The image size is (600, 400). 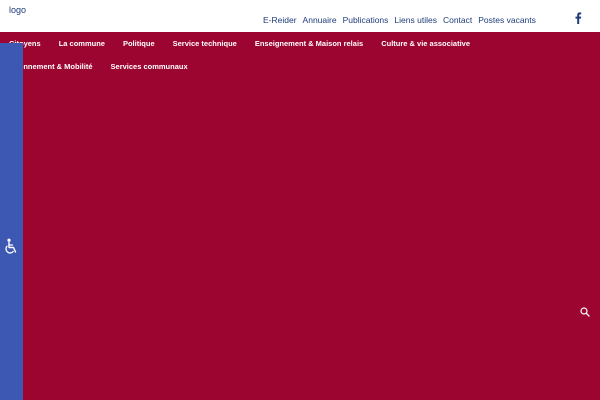 What do you see at coordinates (457, 20) in the screenshot?
I see `top-link-contact: Contact` at bounding box center [457, 20].